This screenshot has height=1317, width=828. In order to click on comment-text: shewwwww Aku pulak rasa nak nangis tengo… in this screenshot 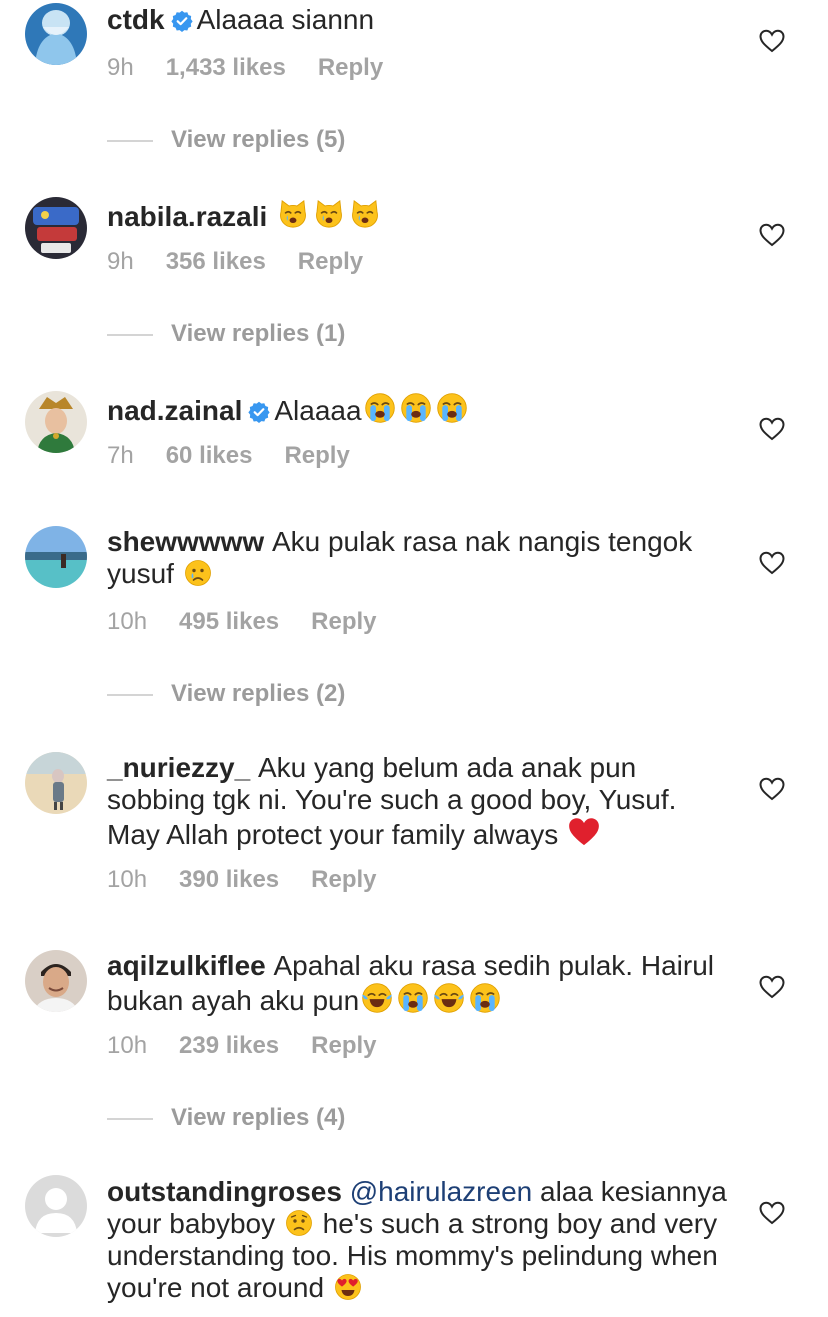, I will do `click(417, 558)`.